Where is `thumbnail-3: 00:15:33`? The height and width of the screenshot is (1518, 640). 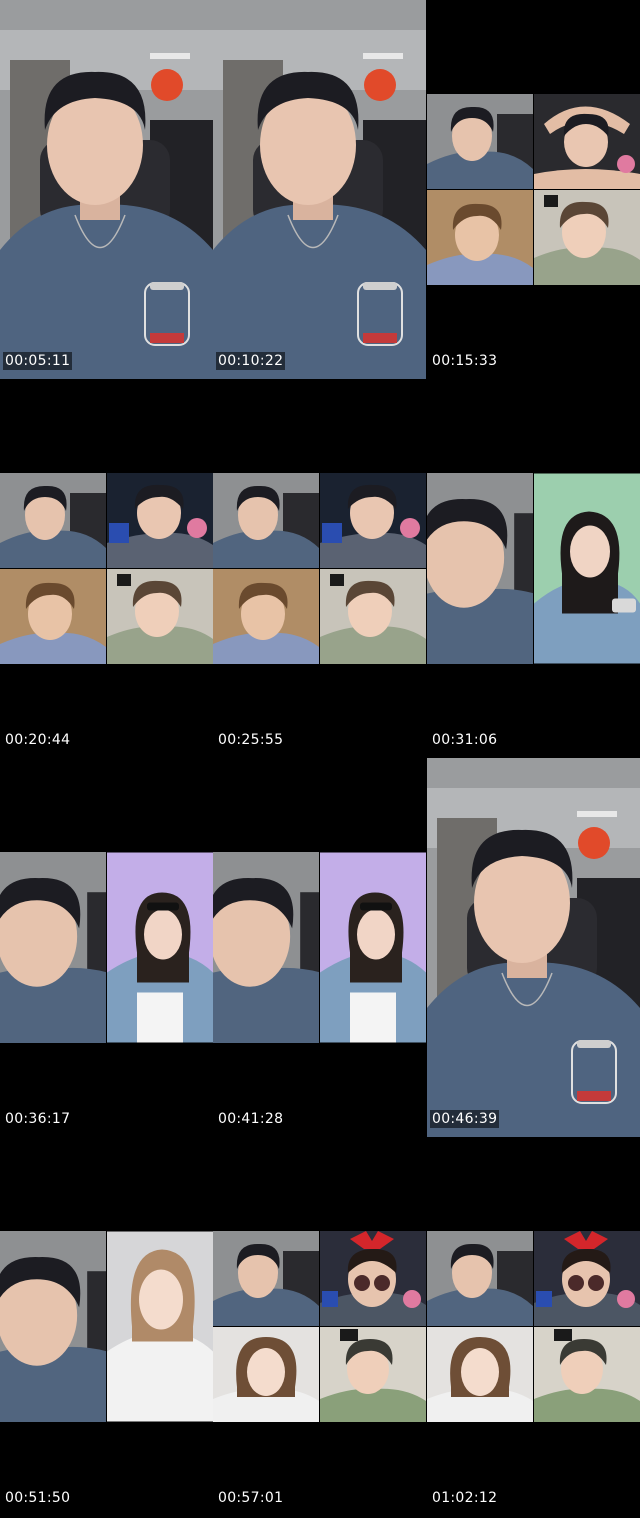
thumbnail-3: 00:15:33 is located at coordinates (533, 189).